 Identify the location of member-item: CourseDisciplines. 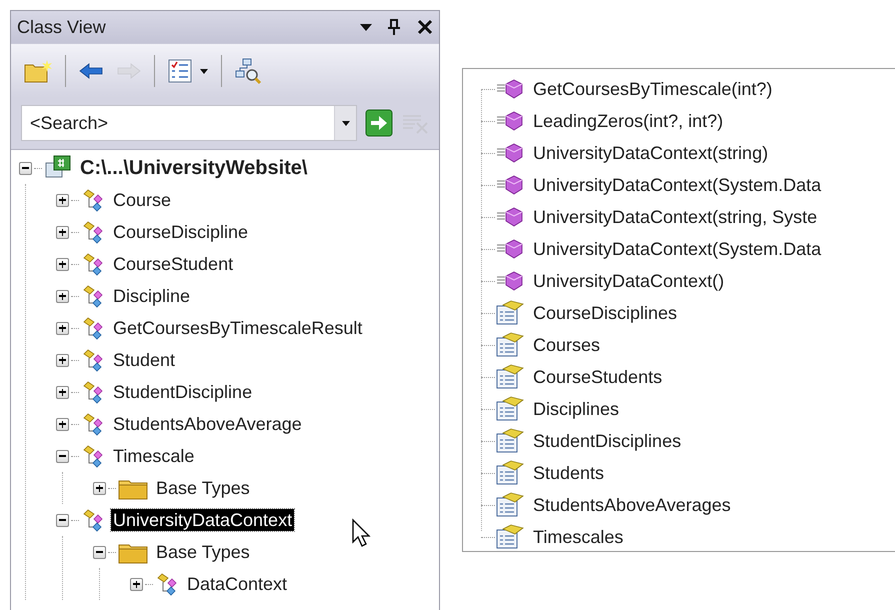
(605, 313).